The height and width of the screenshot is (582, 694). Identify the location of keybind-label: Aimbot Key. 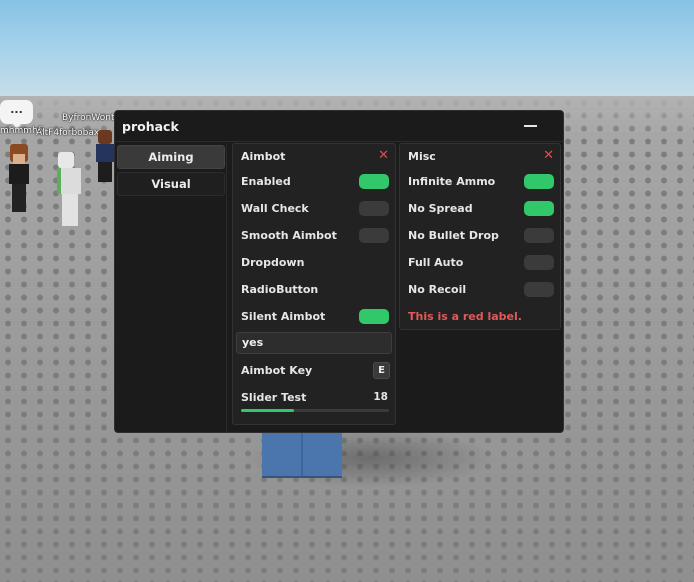
(277, 370).